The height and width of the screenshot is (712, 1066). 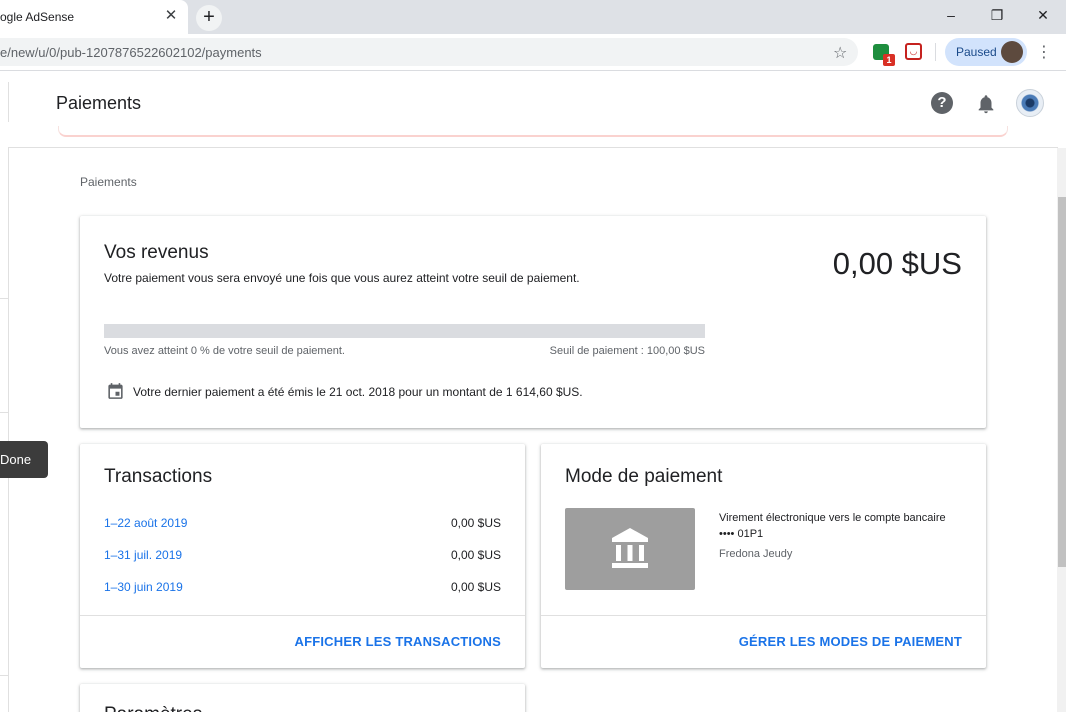 I want to click on revenue-title: Vos revenus, so click(x=156, y=252).